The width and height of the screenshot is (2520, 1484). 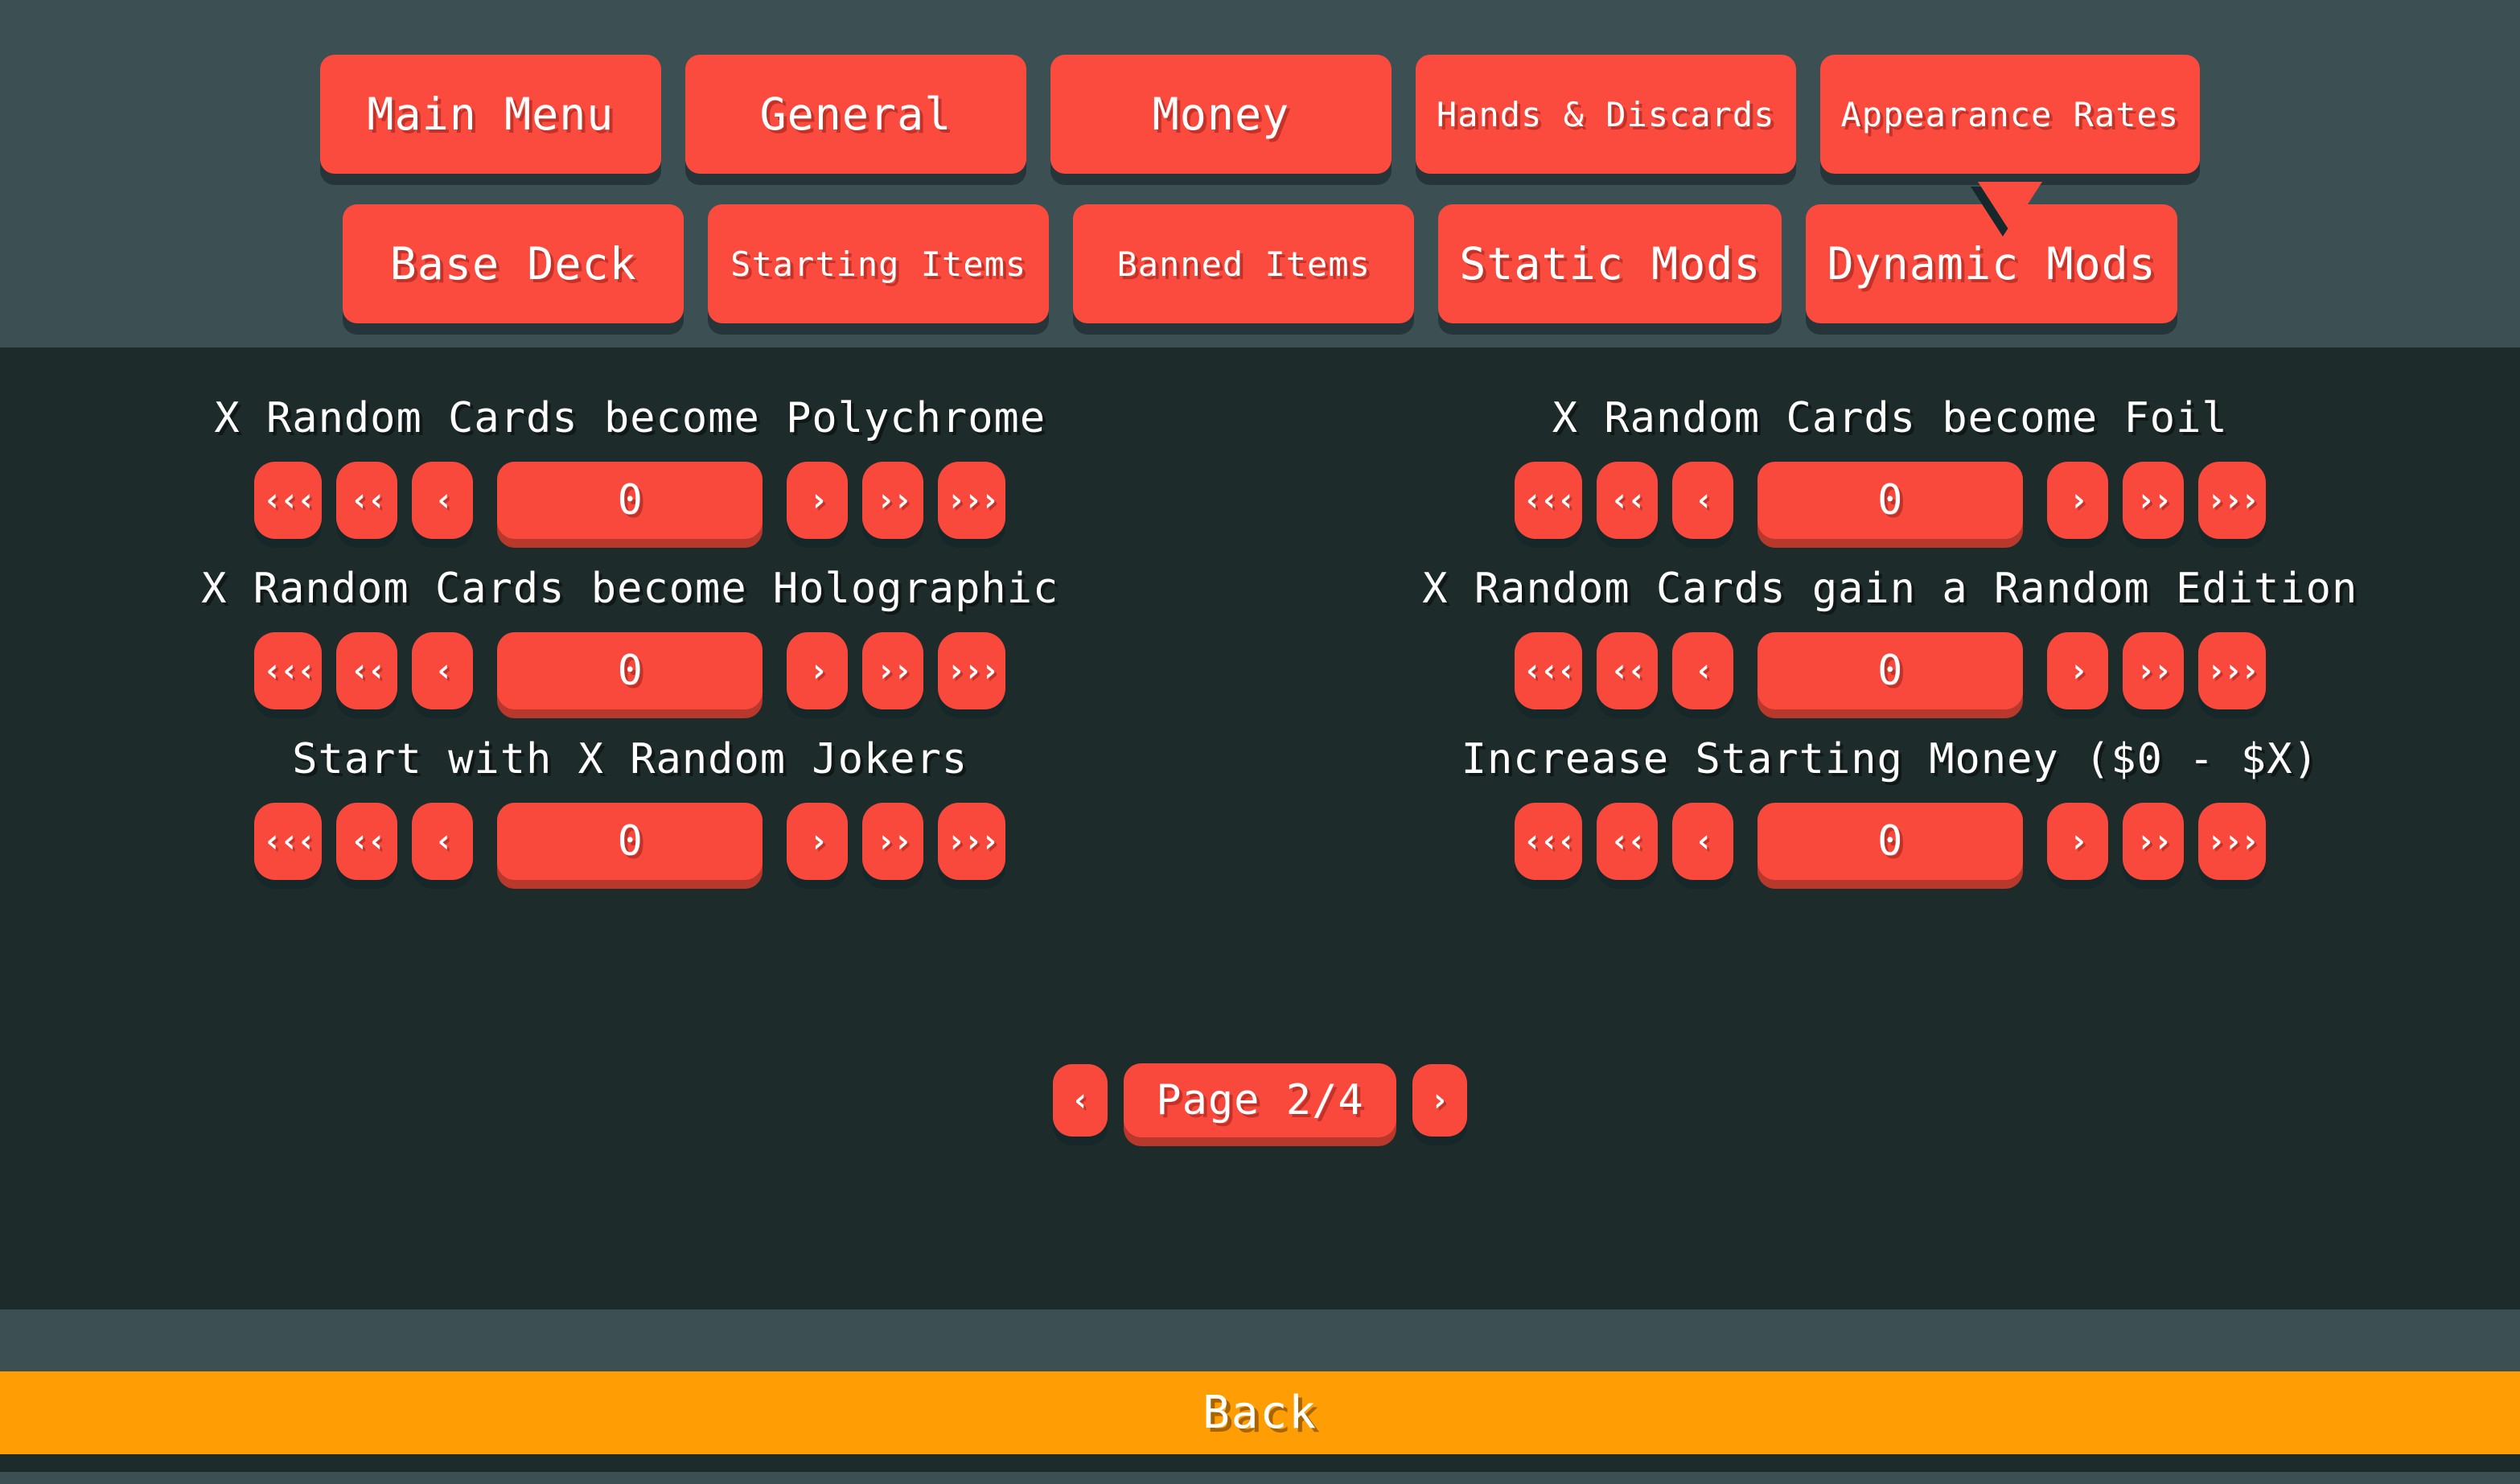 What do you see at coordinates (630, 589) in the screenshot?
I see `setting-label: X Random Cards become Holographic` at bounding box center [630, 589].